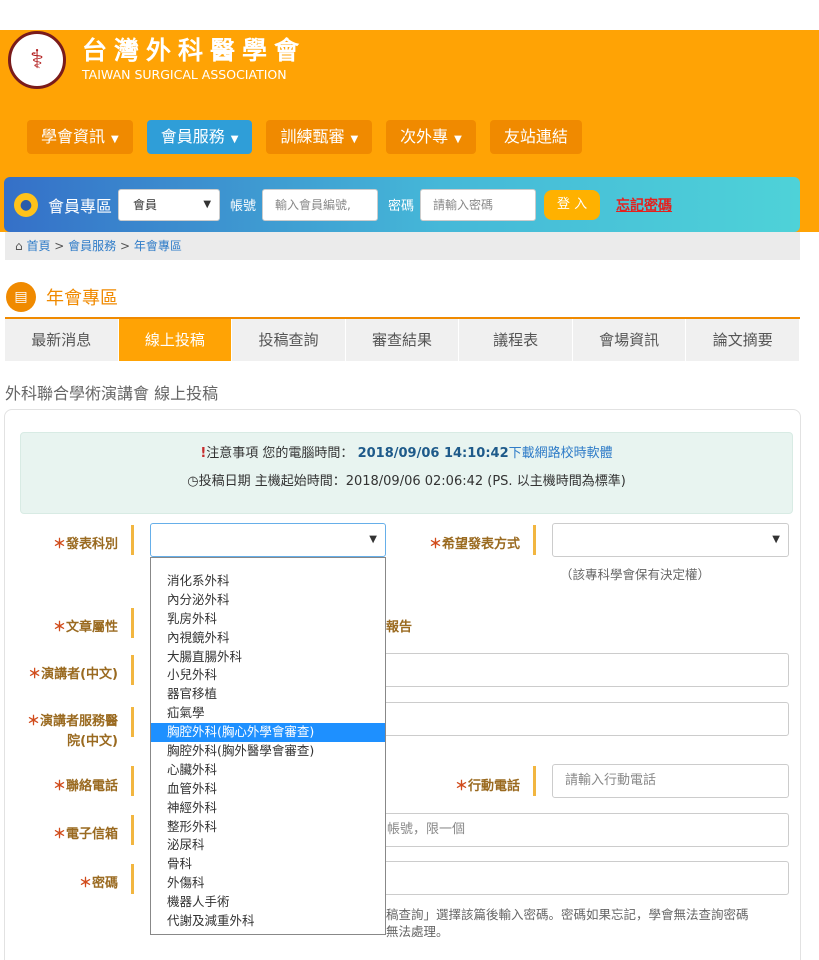 The height and width of the screenshot is (960, 819). I want to click on forgot-password-link: 忘記密碼, so click(644, 205).